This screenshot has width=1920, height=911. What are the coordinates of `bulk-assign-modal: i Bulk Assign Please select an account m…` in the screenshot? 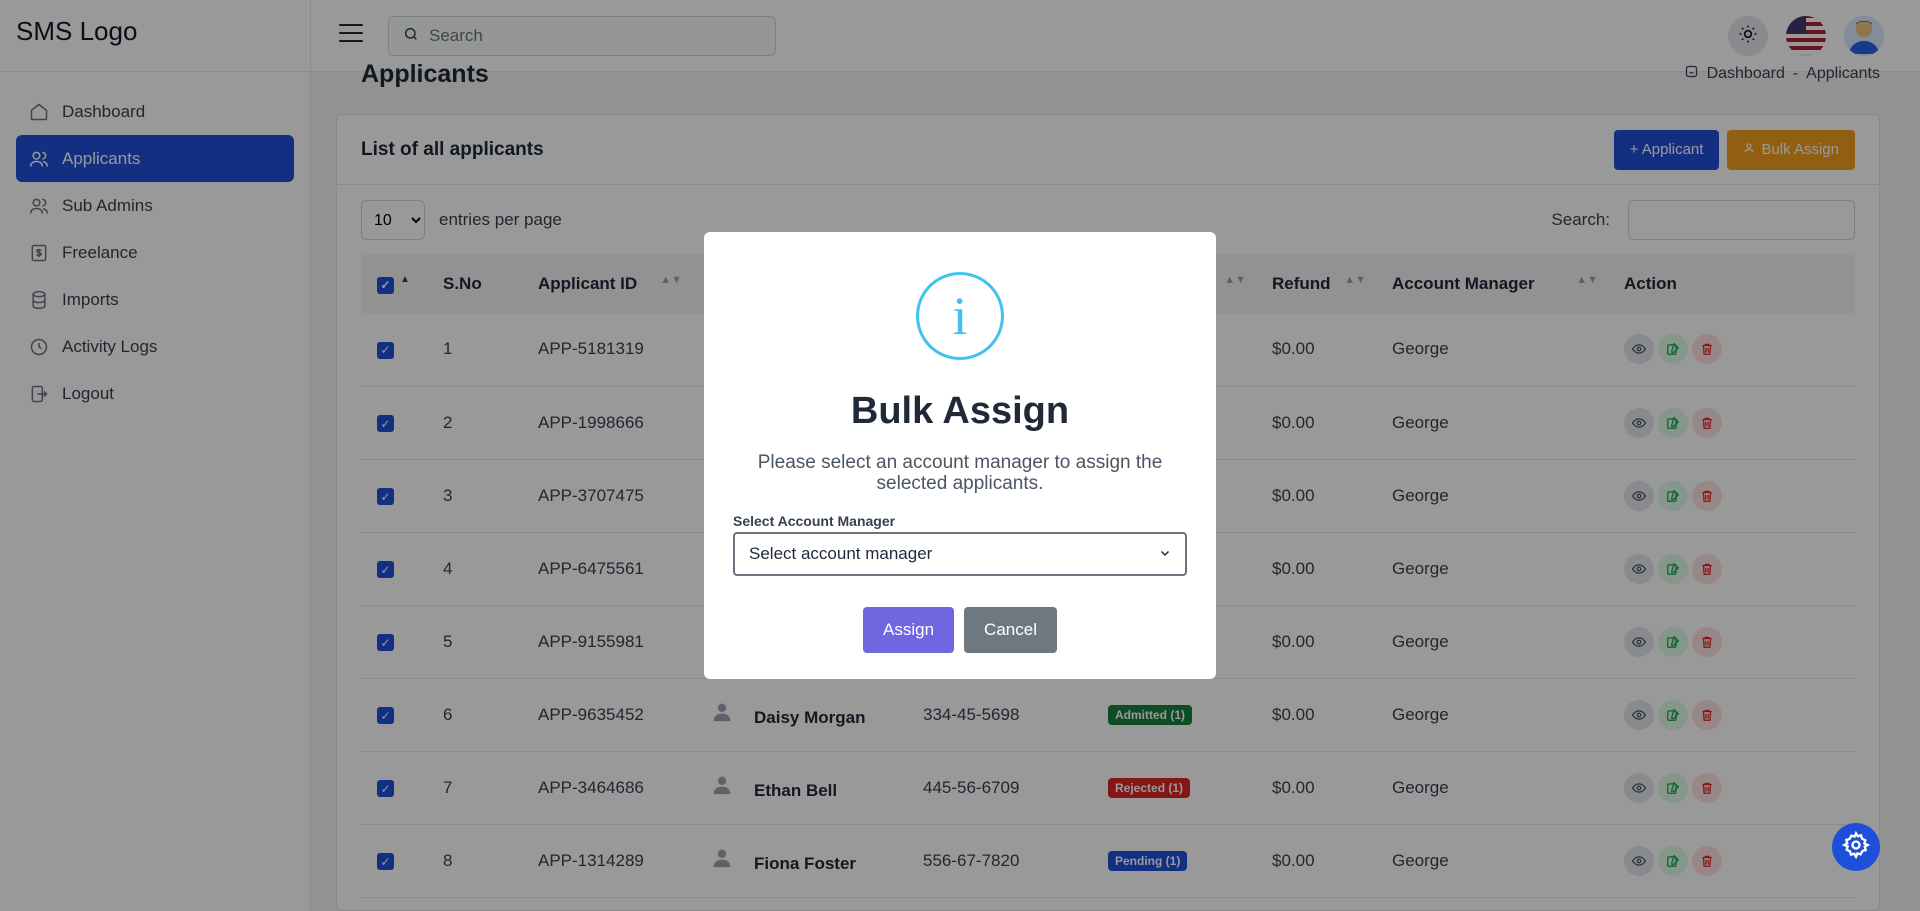 It's located at (960, 455).